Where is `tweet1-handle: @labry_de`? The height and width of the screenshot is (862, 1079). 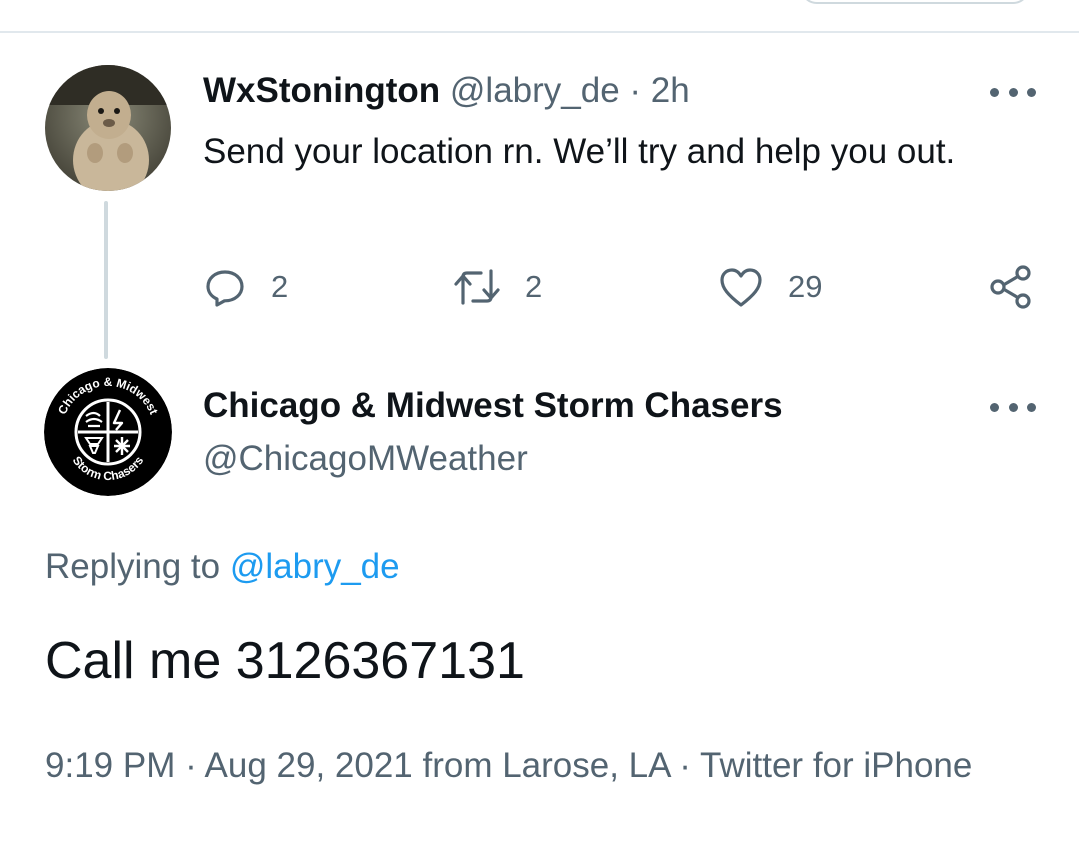
tweet1-handle: @labry_de is located at coordinates (535, 90).